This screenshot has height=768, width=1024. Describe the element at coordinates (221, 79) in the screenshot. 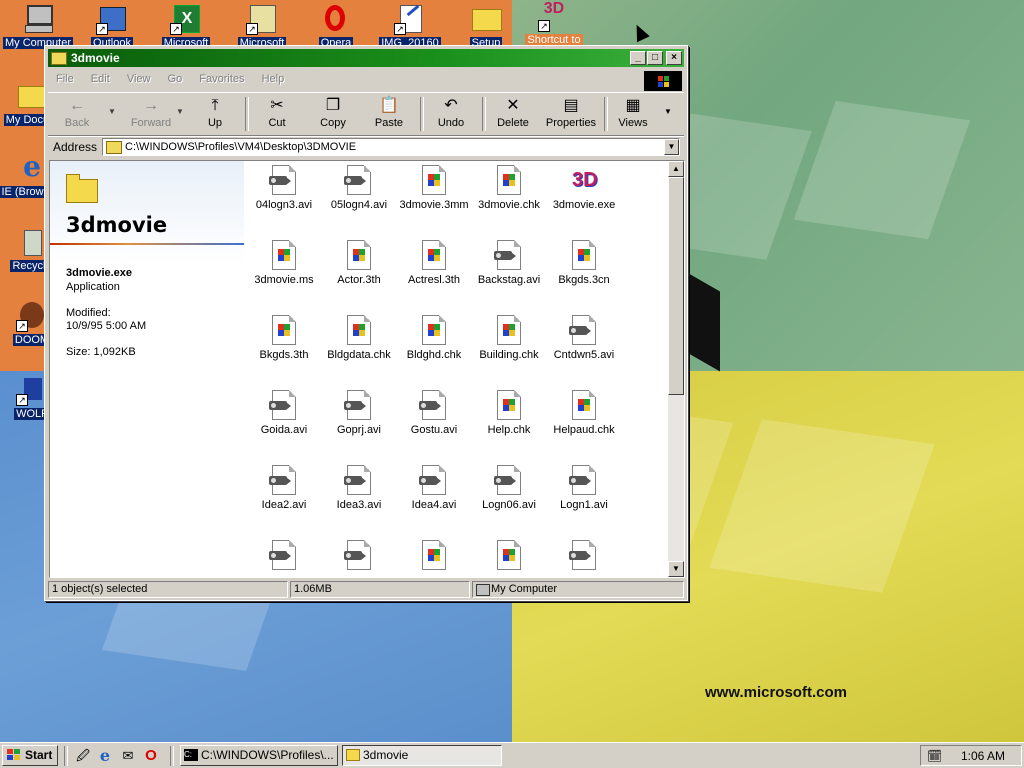

I see `menu-favorites: Favorites` at that location.